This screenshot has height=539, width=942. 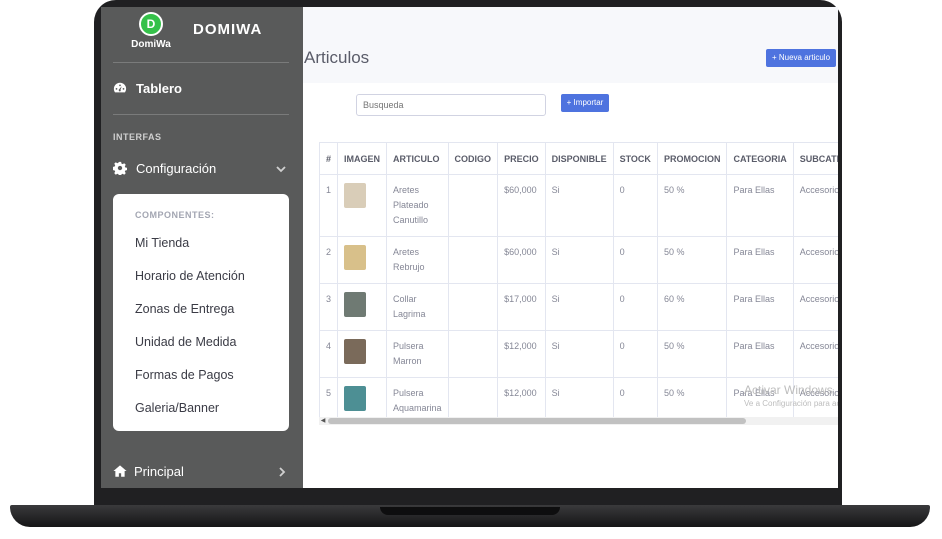 I want to click on column-header: CATEGORIA, so click(x=760, y=158).